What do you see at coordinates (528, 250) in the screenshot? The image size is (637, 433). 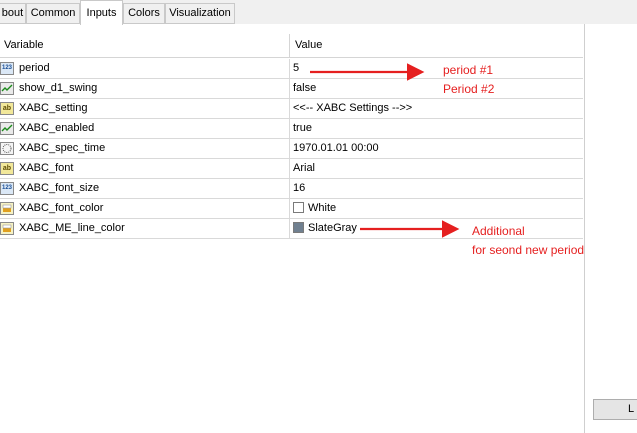 I see `annotation-second-period: for seond new period` at bounding box center [528, 250].